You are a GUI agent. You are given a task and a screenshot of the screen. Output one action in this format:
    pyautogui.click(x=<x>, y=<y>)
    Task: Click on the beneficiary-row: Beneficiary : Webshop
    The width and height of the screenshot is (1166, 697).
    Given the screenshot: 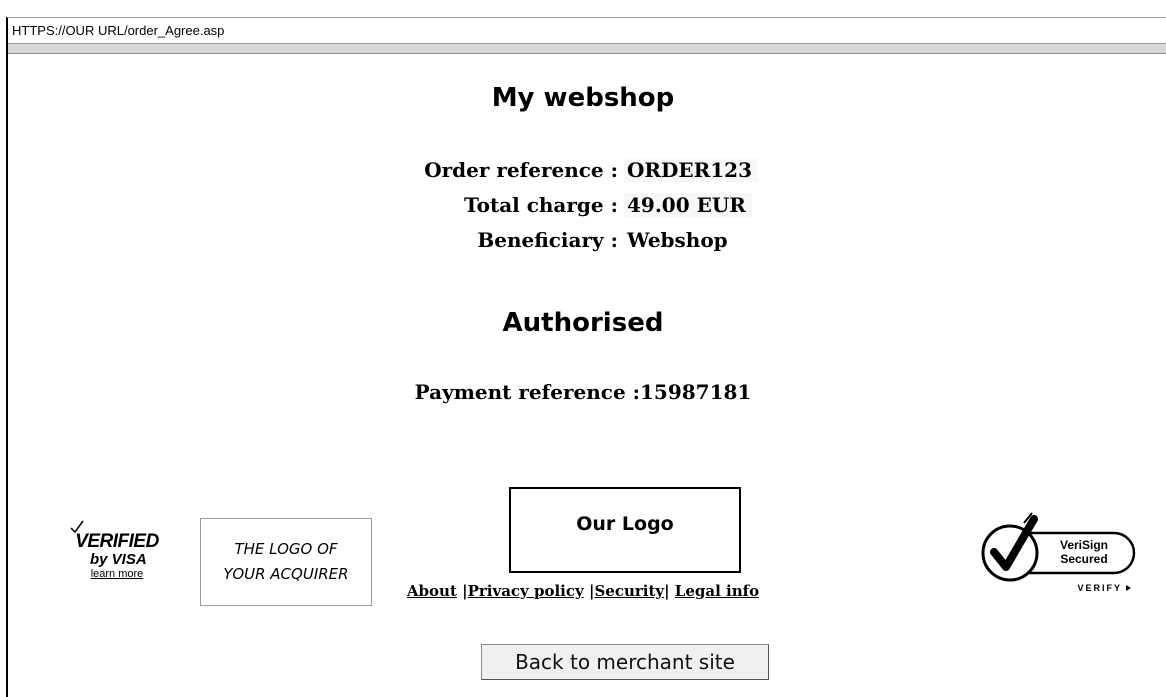 What is the action you would take?
    pyautogui.click(x=583, y=245)
    